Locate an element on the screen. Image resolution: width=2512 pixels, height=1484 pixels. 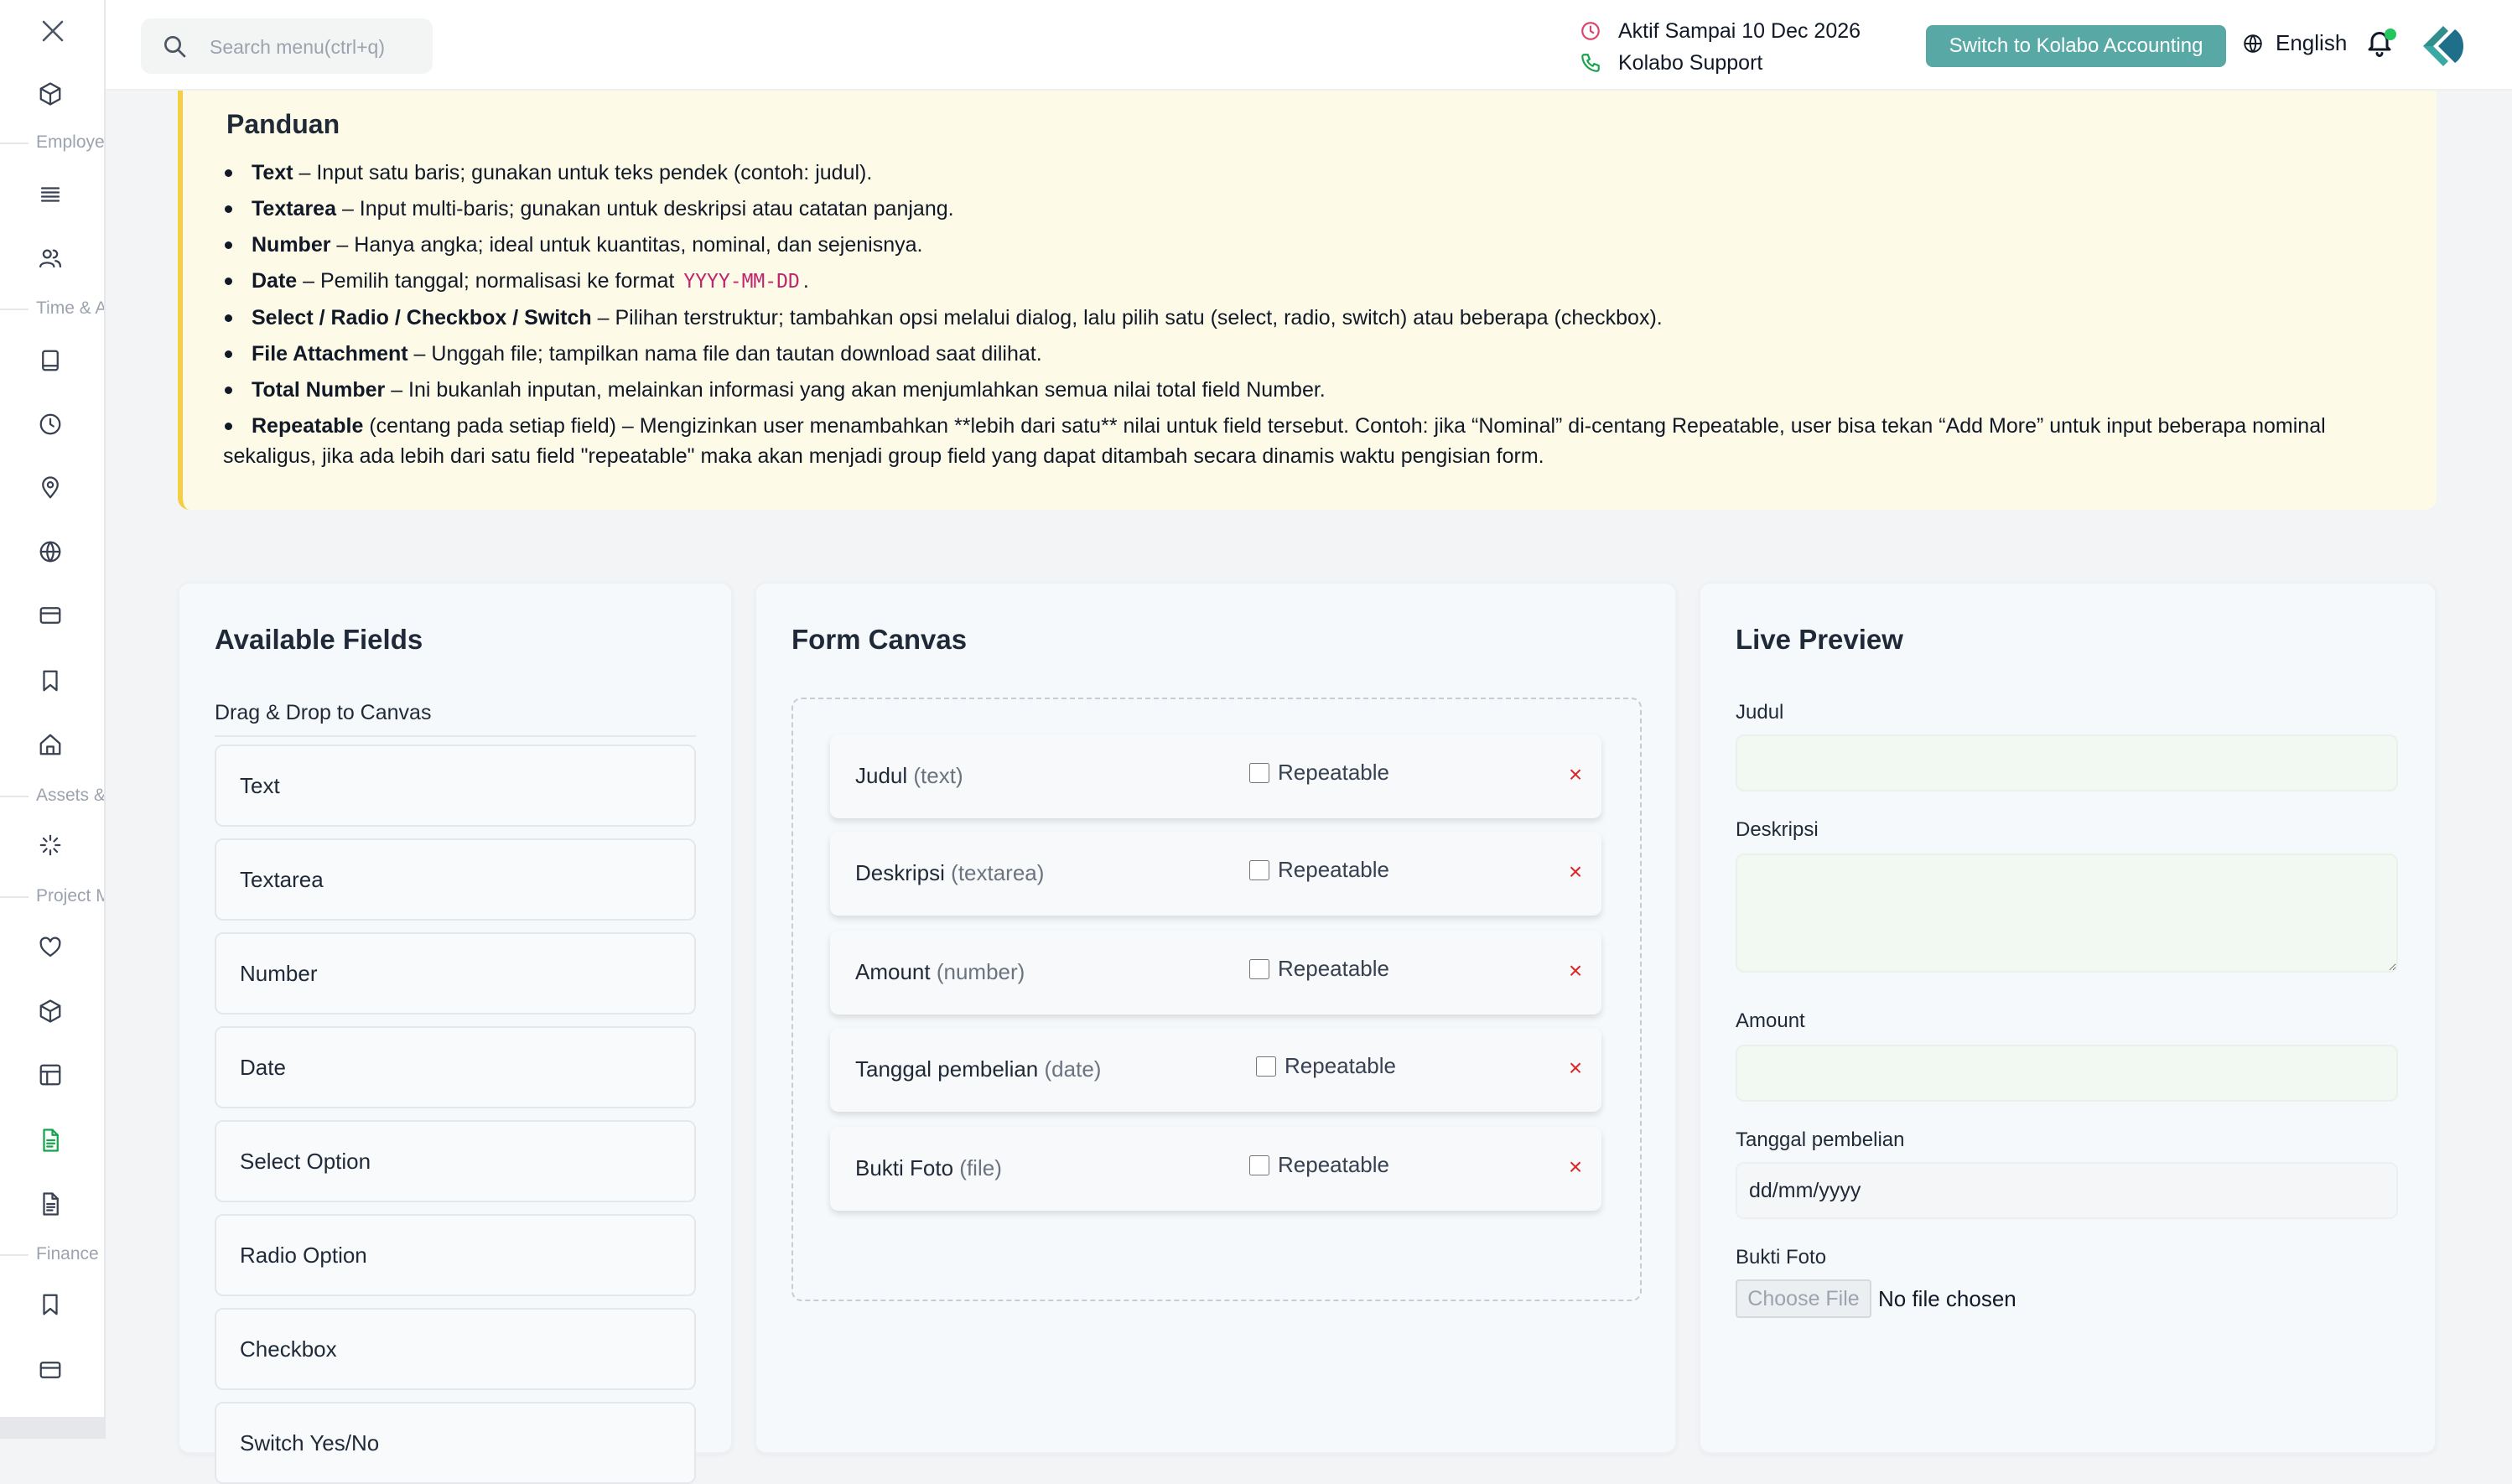
loader-icon is located at coordinates (50, 845).